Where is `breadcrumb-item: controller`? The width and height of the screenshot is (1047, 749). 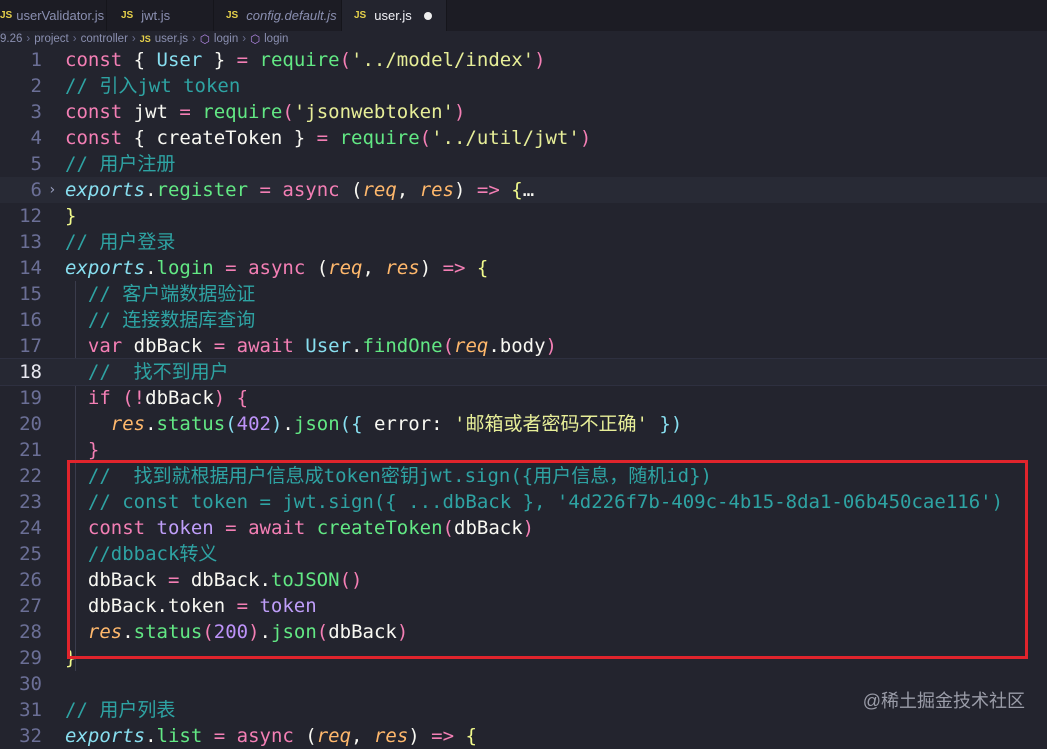
breadcrumb-item: controller is located at coordinates (104, 39).